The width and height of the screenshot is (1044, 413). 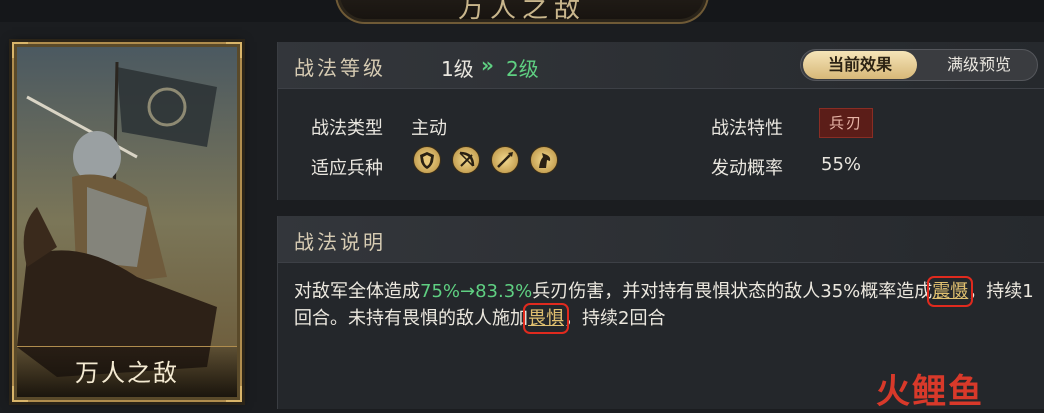 What do you see at coordinates (522, 12) in the screenshot?
I see `skill-title-plaque: 万人之敌` at bounding box center [522, 12].